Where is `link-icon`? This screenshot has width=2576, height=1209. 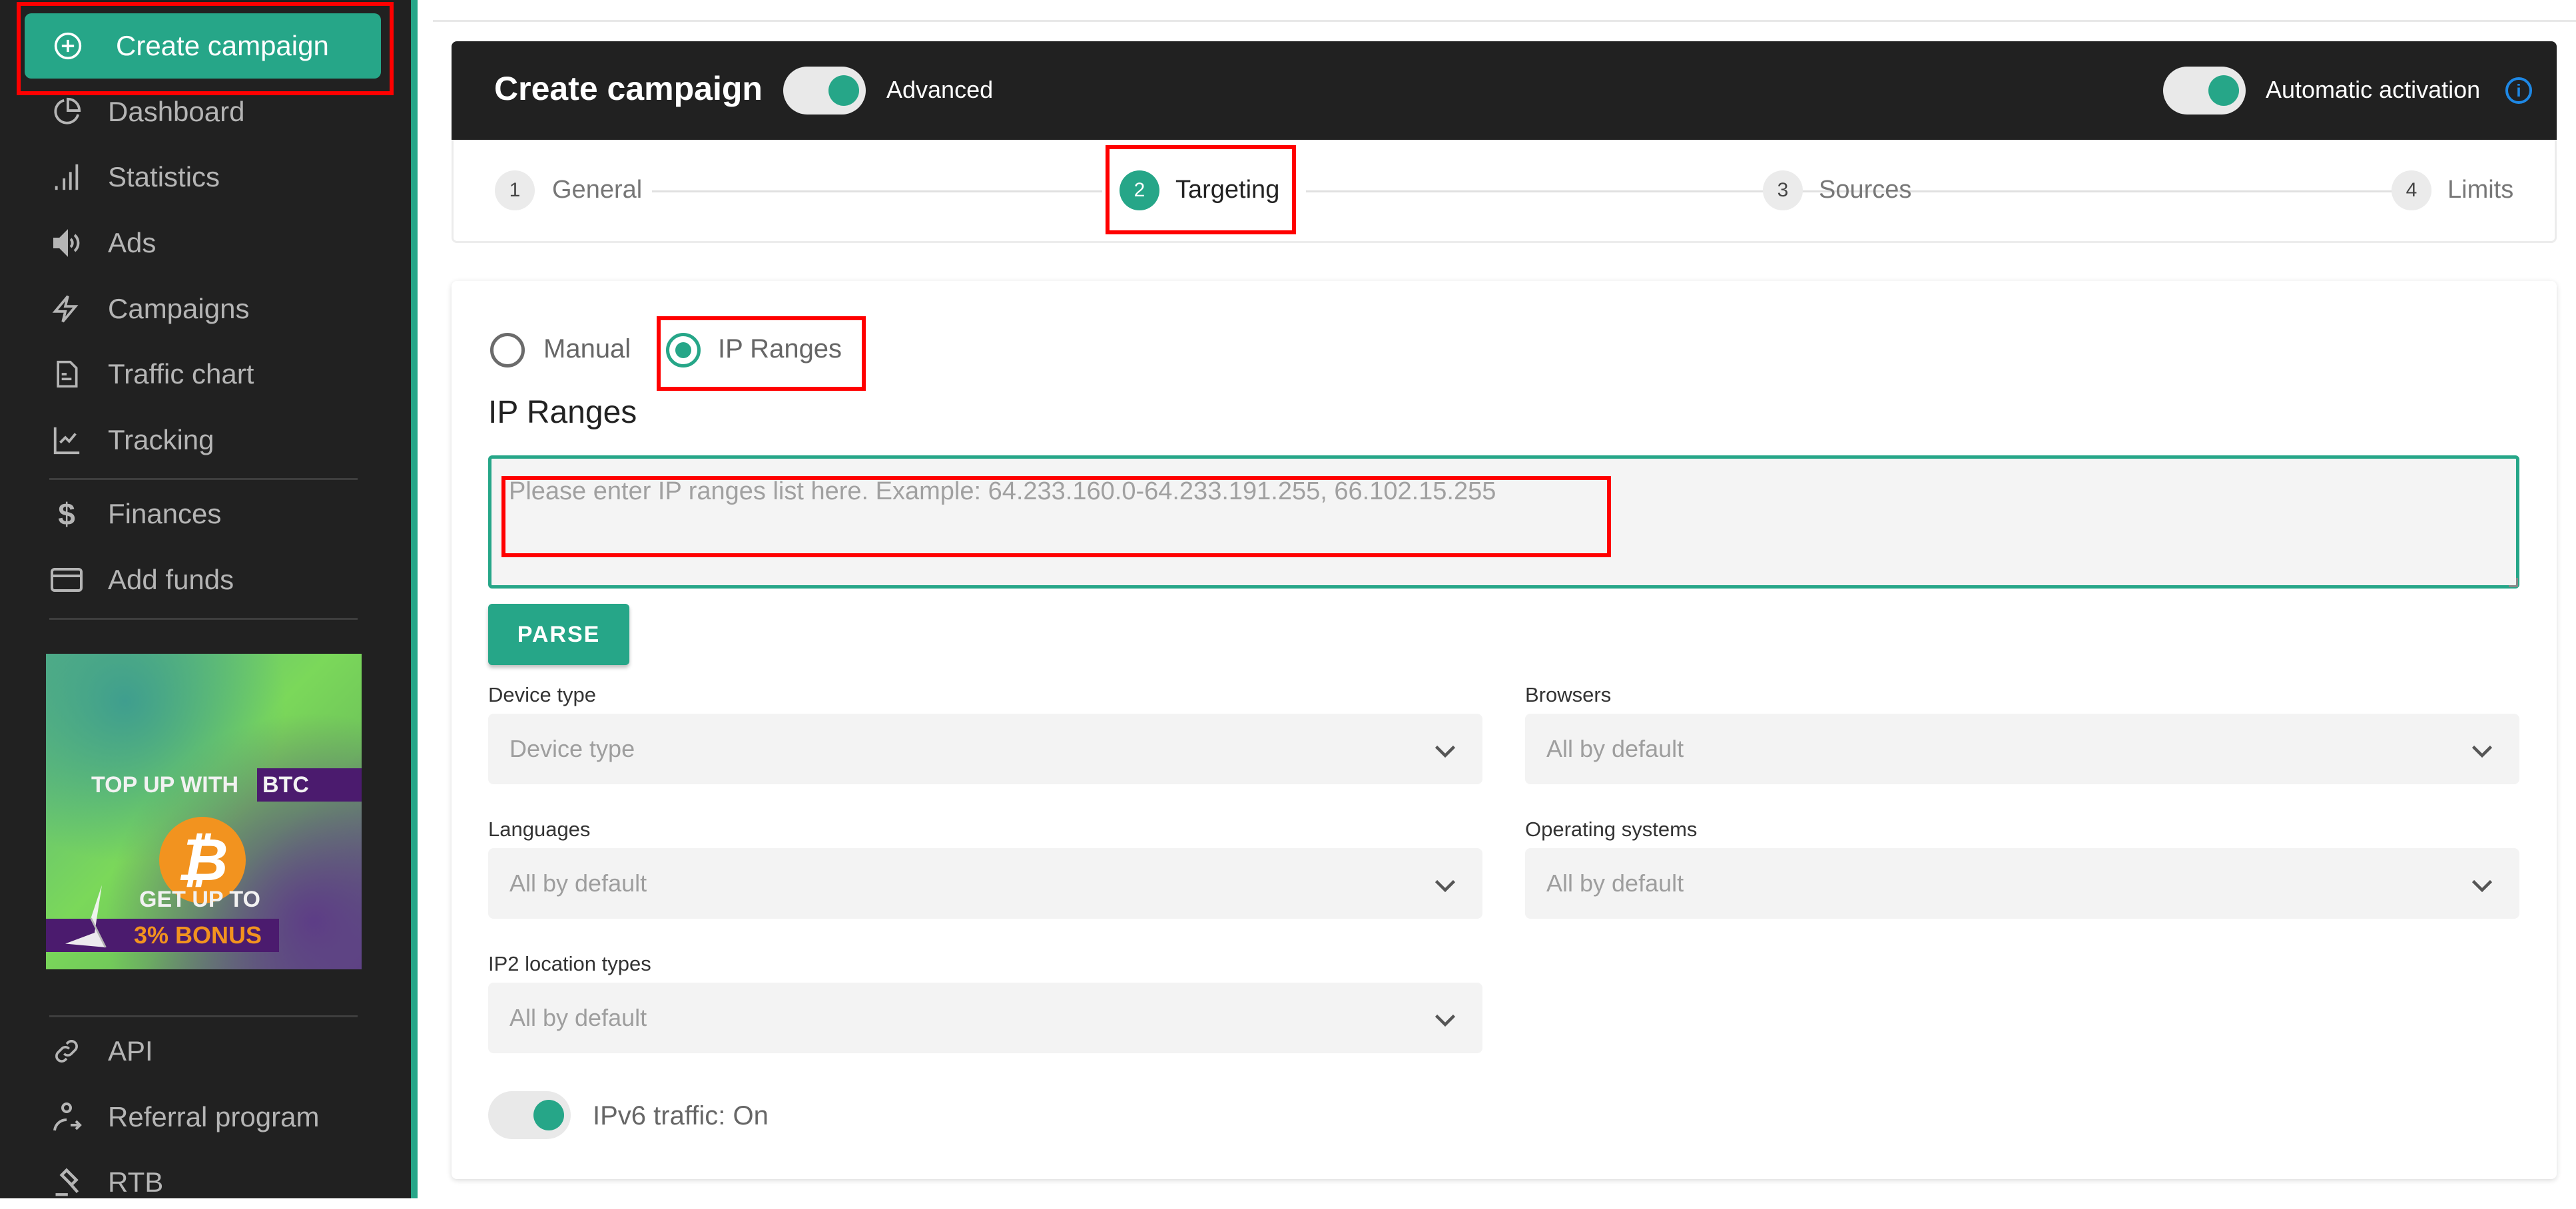 link-icon is located at coordinates (67, 1051).